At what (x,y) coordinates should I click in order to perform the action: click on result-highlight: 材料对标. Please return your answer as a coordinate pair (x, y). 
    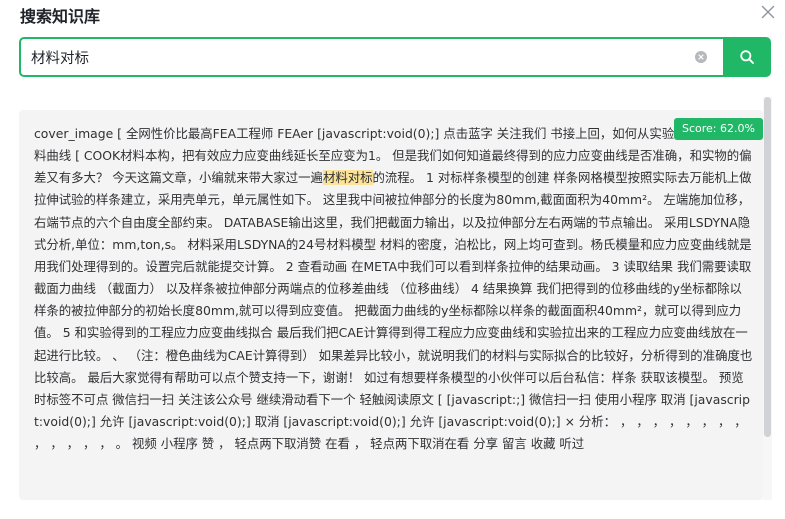
    Looking at the image, I should click on (347, 178).